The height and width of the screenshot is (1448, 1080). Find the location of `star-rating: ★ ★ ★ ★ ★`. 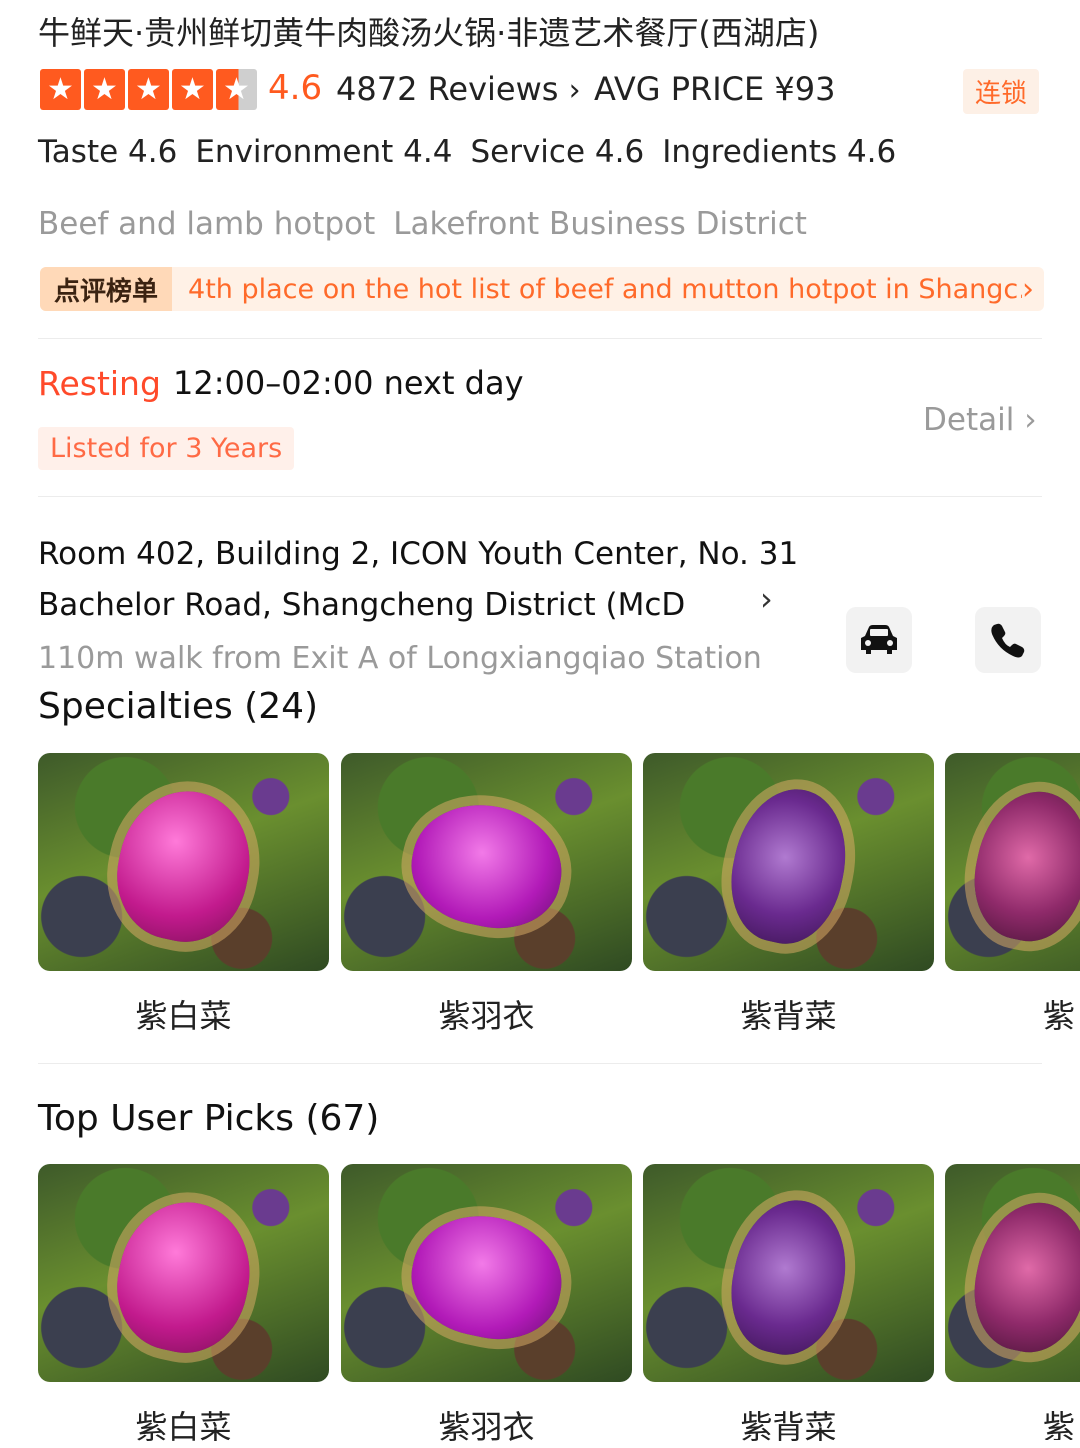

star-rating: ★ ★ ★ ★ ★ is located at coordinates (148, 89).